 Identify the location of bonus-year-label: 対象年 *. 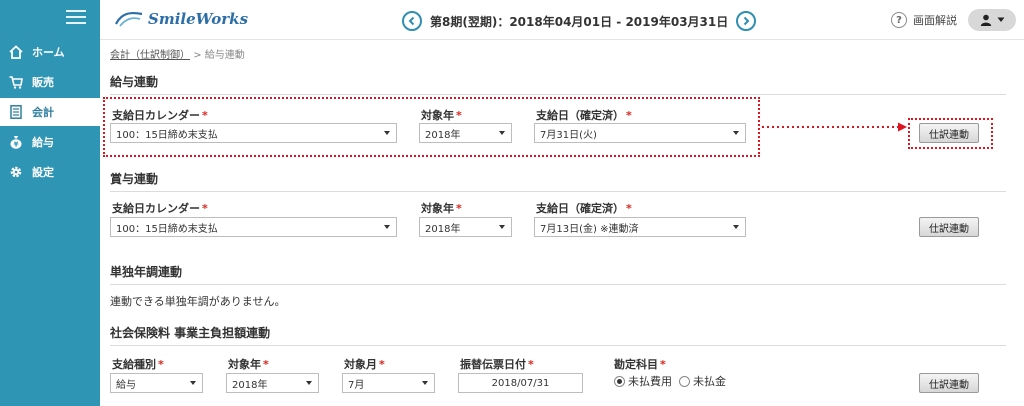
(441, 208).